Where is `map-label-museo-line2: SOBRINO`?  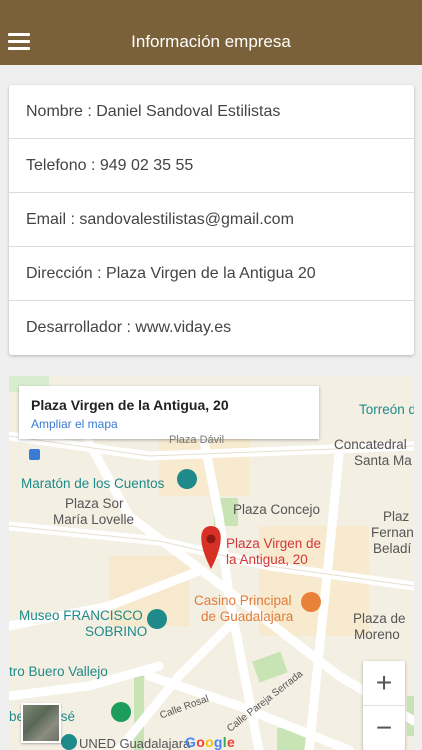
map-label-museo-line2: SOBRINO is located at coordinates (116, 631).